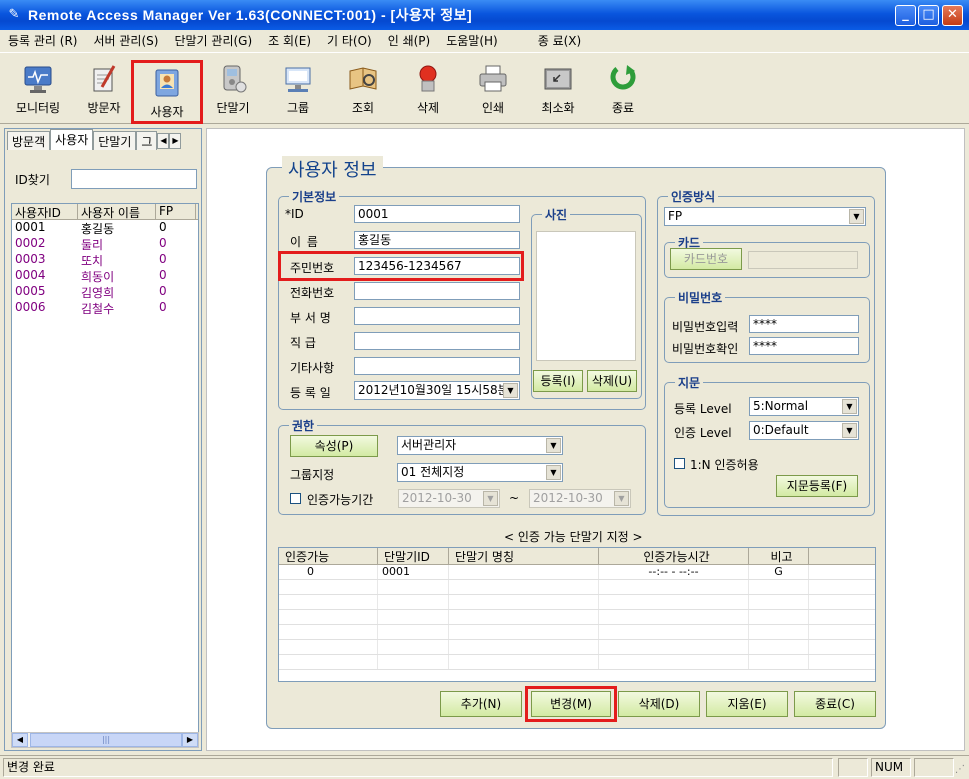 This screenshot has height=779, width=969. Describe the element at coordinates (289, 40) in the screenshot. I see `menu-query: 조 회(E)` at that location.